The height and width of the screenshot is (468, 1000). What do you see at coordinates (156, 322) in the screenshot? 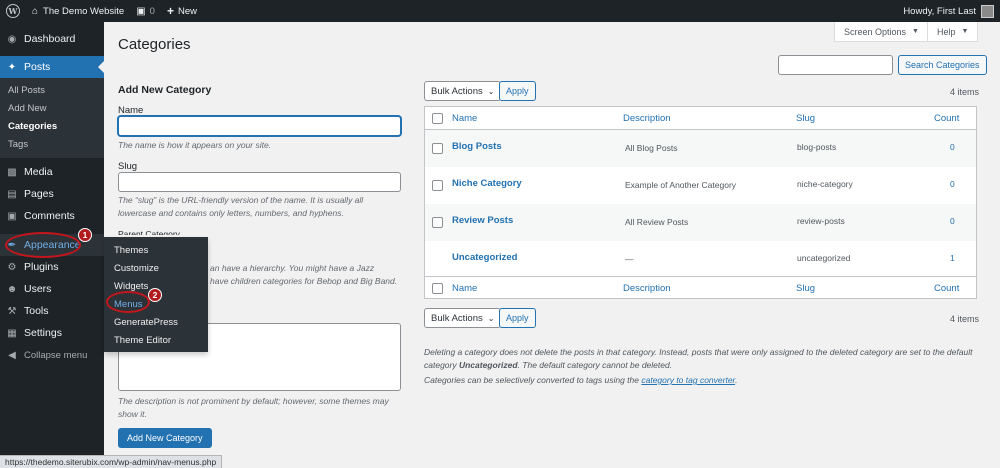
I see `flyout-generatepress: GeneratePress` at bounding box center [156, 322].